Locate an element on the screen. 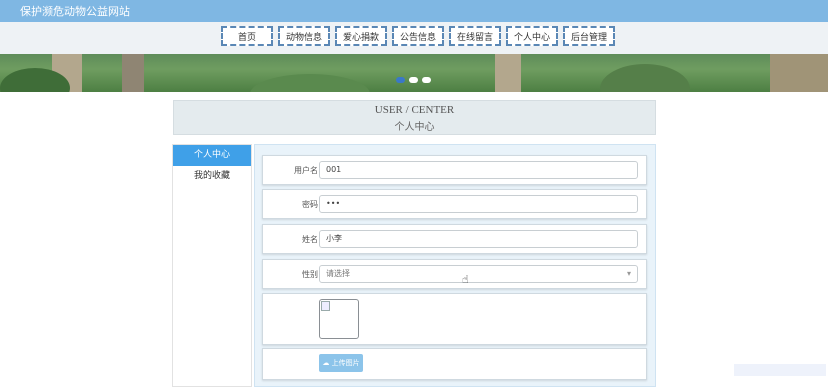  name-input: 小李 is located at coordinates (478, 239).